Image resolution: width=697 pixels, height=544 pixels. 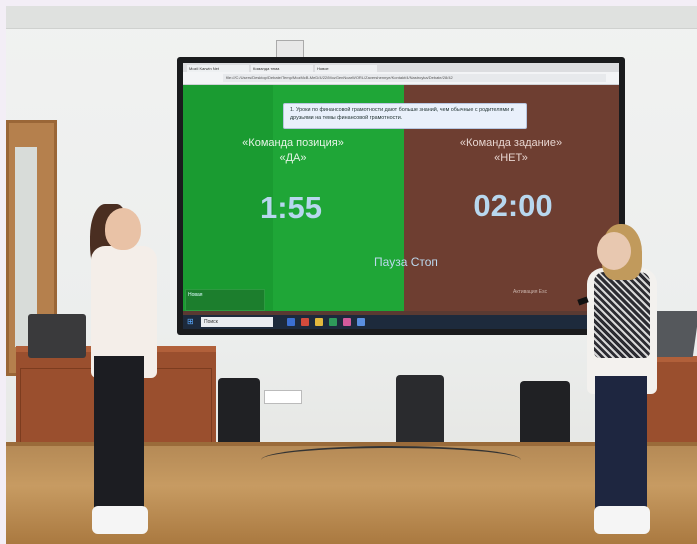 I want to click on cables, so click(x=391, y=460).